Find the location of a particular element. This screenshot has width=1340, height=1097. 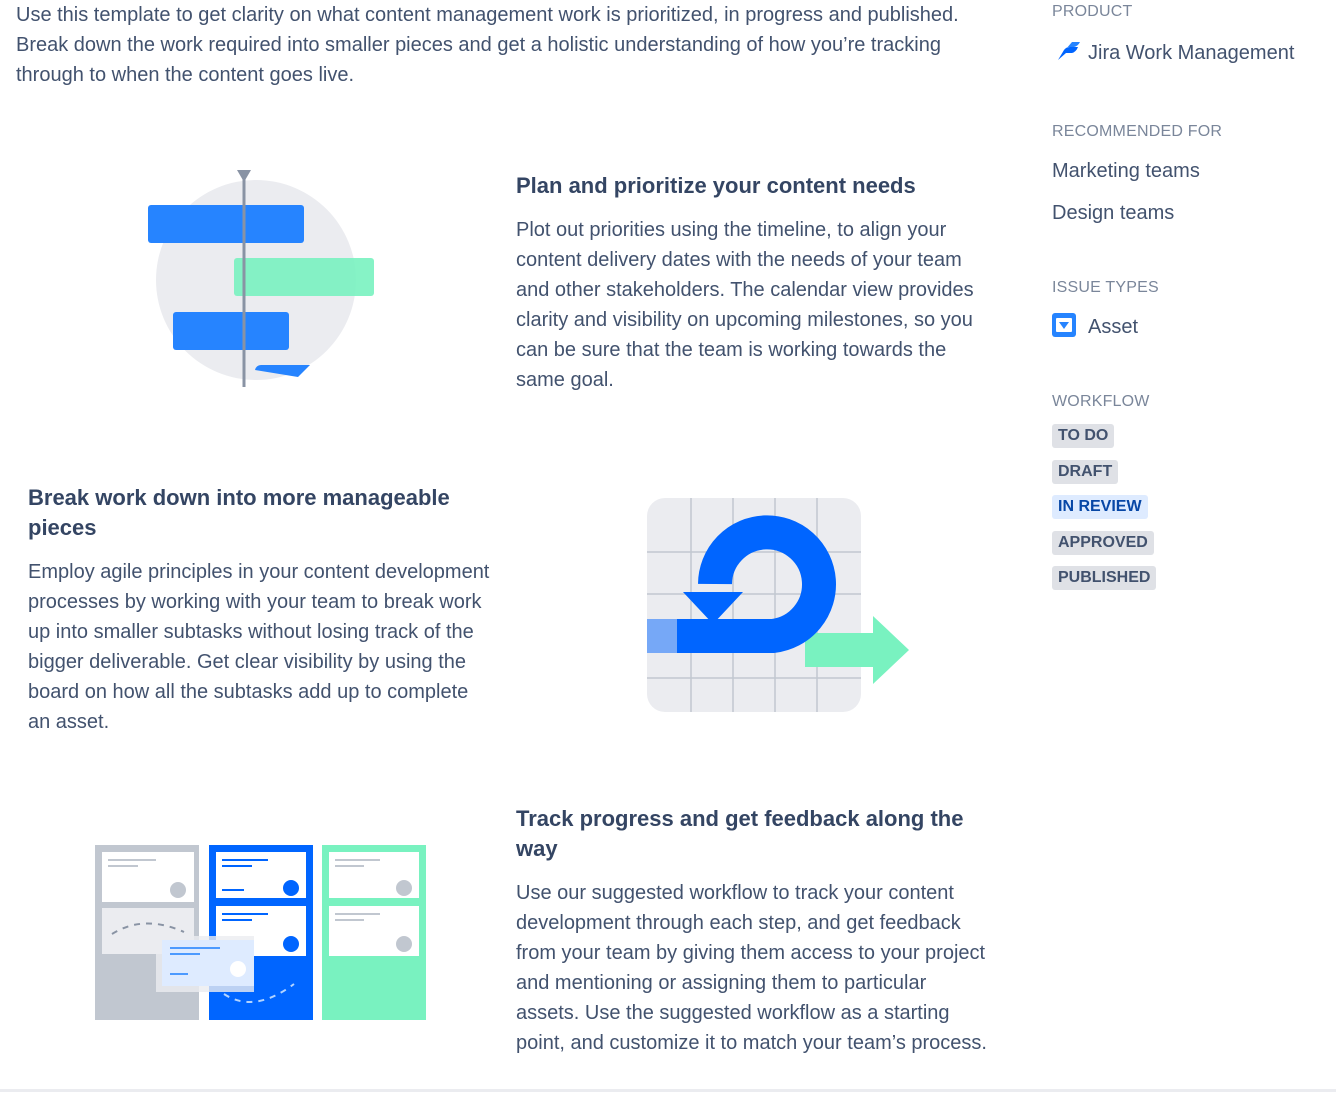

product-label: PRODUCT is located at coordinates (1092, 11).